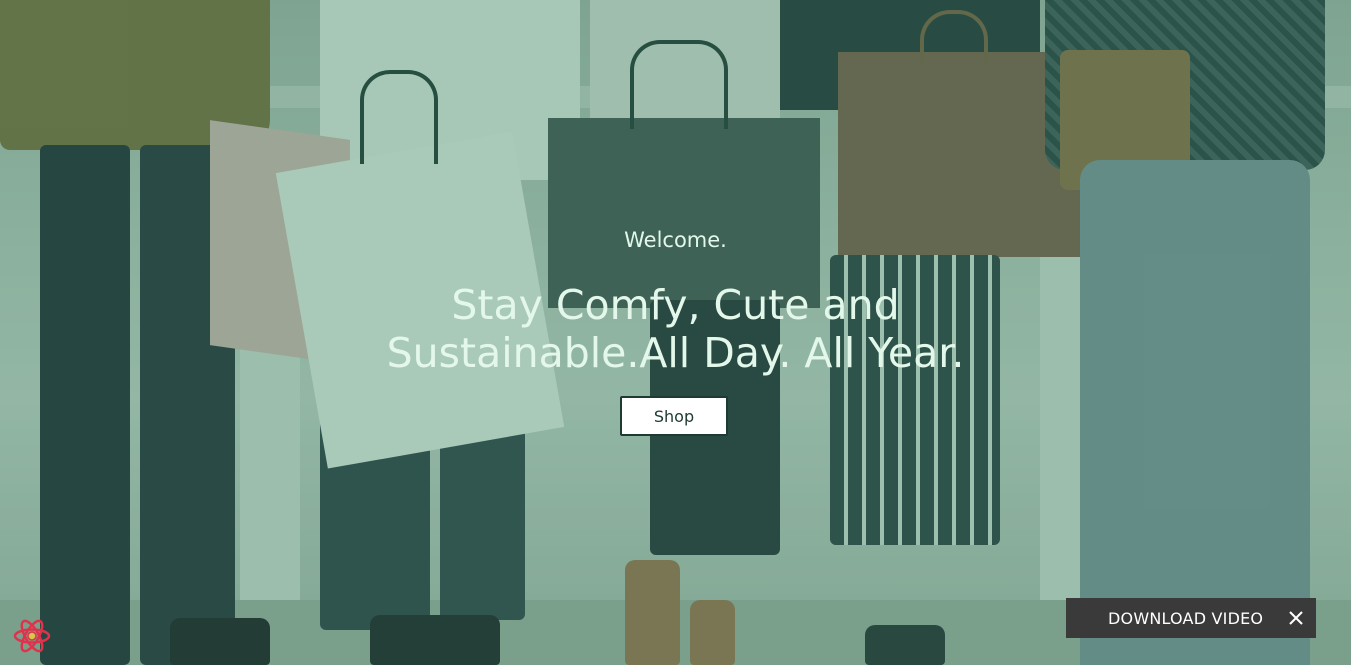  I want to click on download-video-bar: DOWNLOAD VIDEO, so click(1191, 618).